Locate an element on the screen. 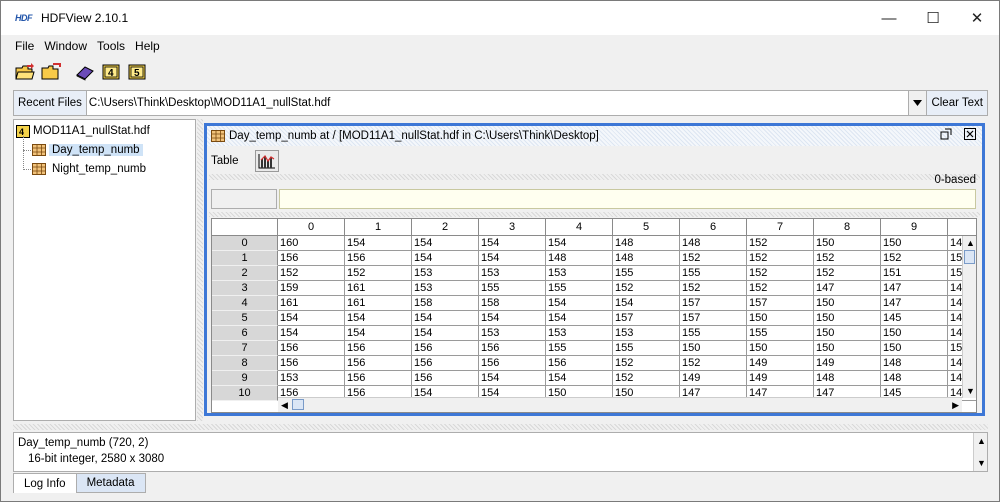 This screenshot has width=1000, height=502. open-remote-button is located at coordinates (51, 72).